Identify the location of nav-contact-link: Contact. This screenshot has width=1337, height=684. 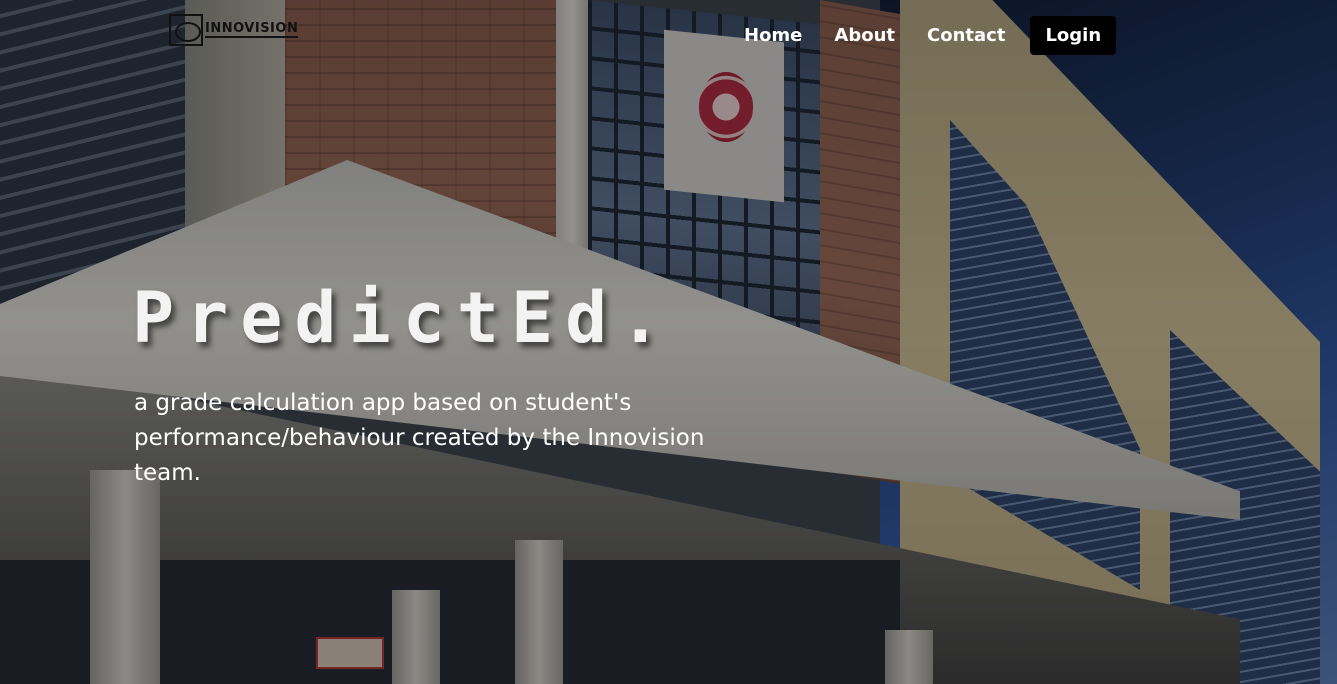
(966, 35).